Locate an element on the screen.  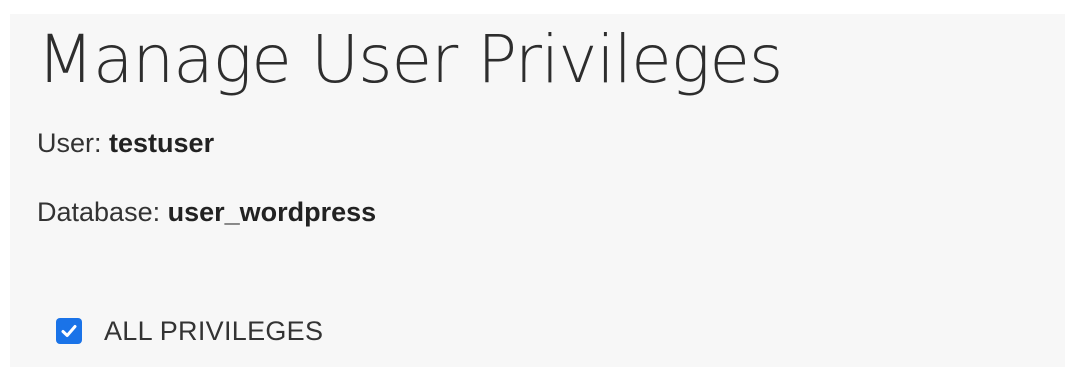
all-privileges-option: ALL PRIVILEGES is located at coordinates (189, 331).